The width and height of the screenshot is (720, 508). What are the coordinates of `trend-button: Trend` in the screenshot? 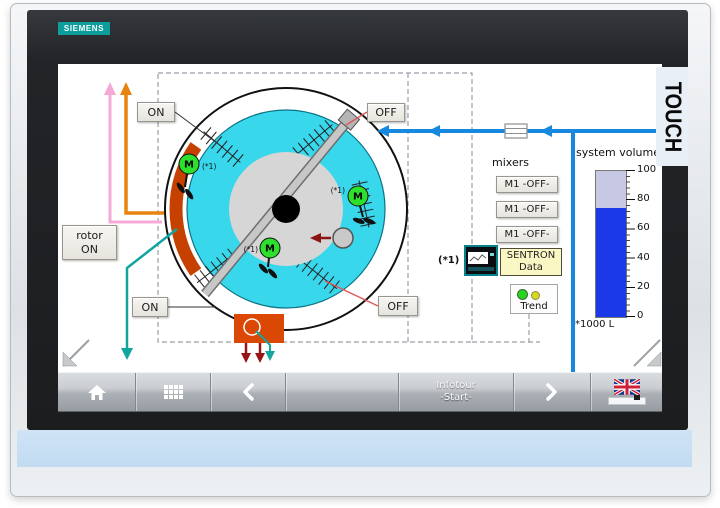 It's located at (534, 299).